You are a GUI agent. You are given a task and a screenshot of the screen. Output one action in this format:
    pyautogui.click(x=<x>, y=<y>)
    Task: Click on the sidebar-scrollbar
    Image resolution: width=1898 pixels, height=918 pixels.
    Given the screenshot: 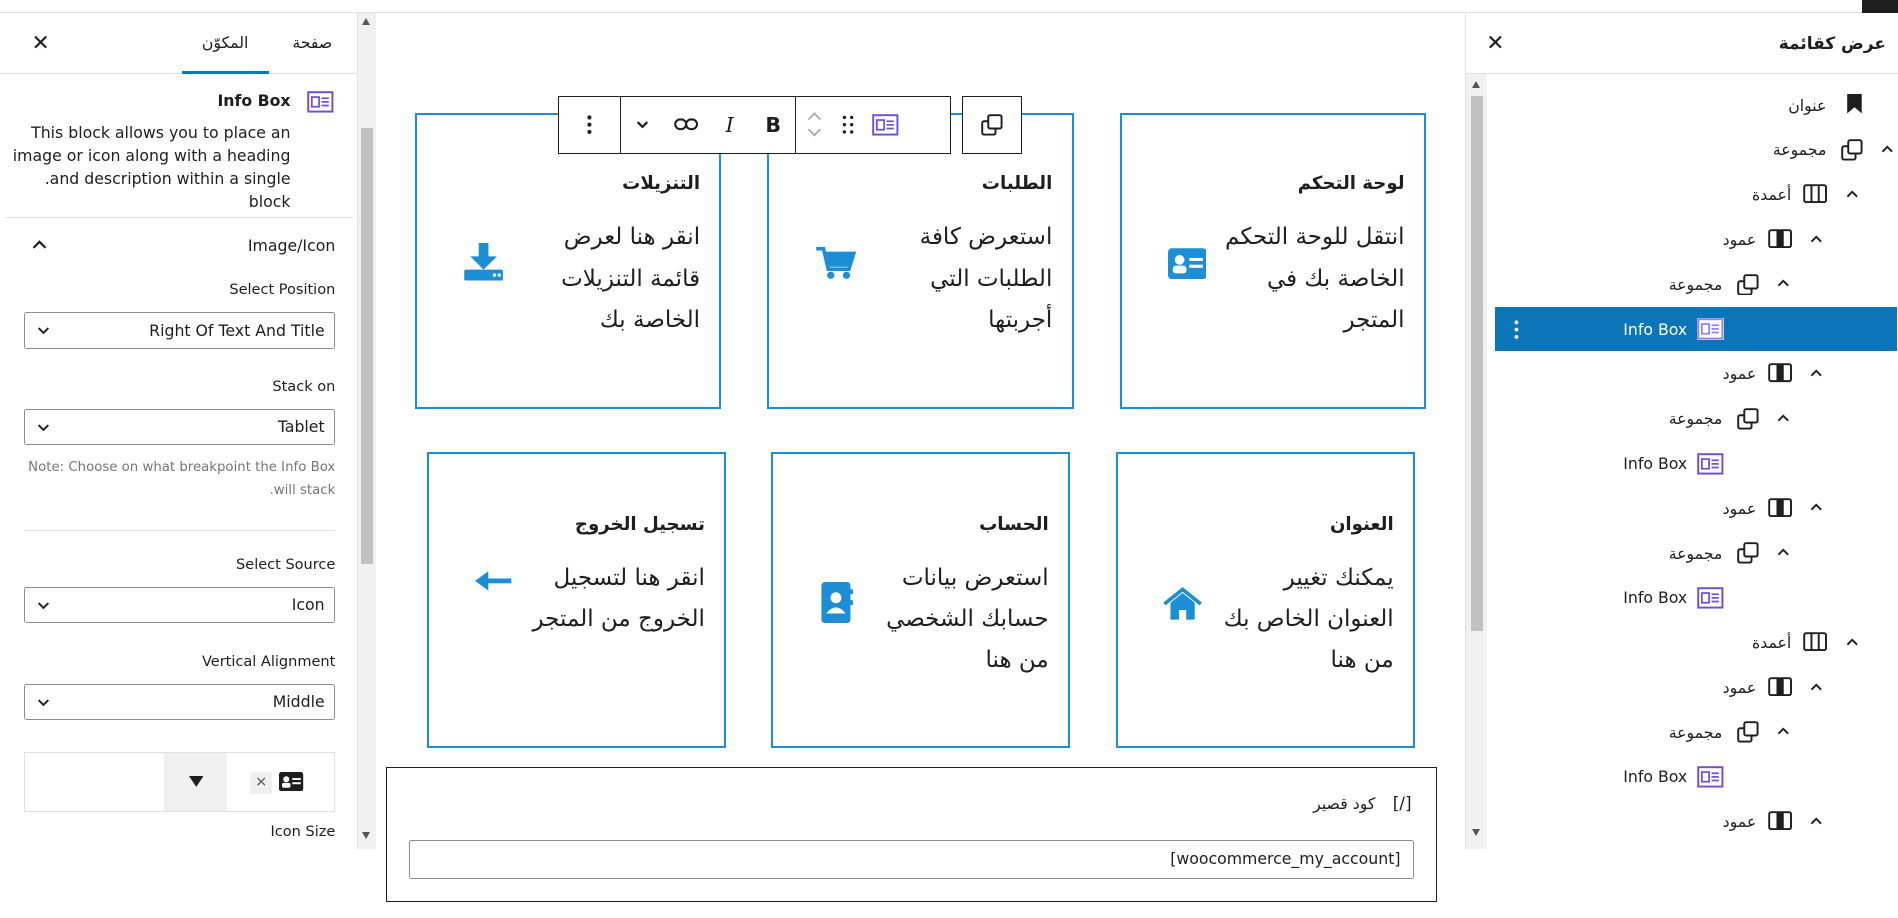 What is the action you would take?
    pyautogui.click(x=367, y=431)
    